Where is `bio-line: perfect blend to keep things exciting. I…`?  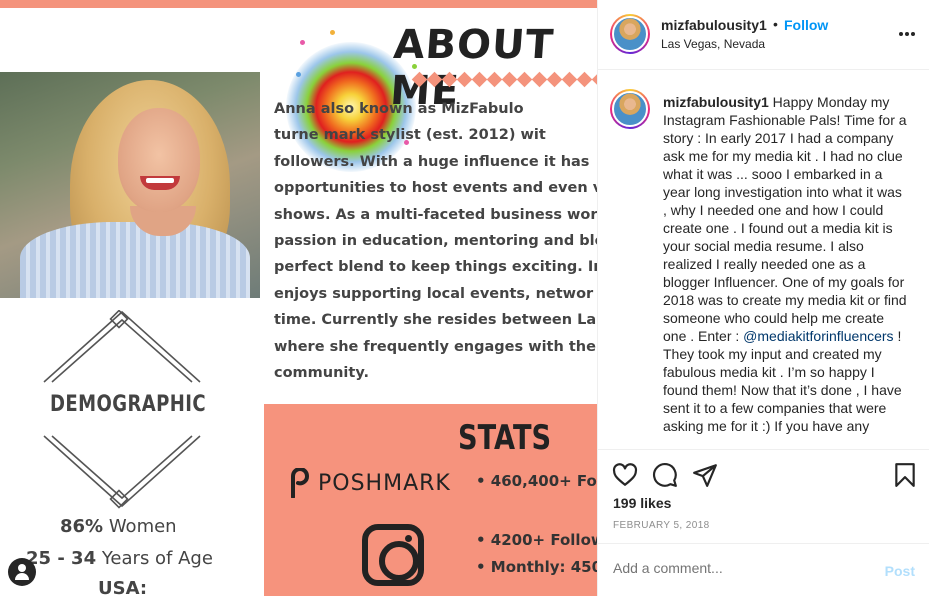 bio-line: perfect blend to keep things exciting. I… is located at coordinates (435, 267).